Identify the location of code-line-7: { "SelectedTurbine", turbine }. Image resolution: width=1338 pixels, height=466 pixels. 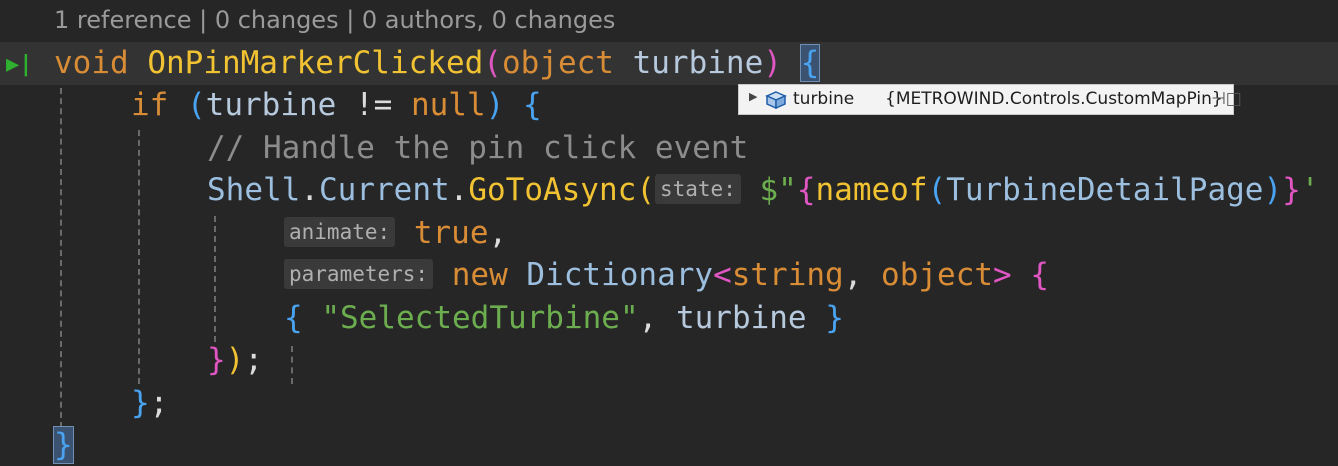
(564, 318).